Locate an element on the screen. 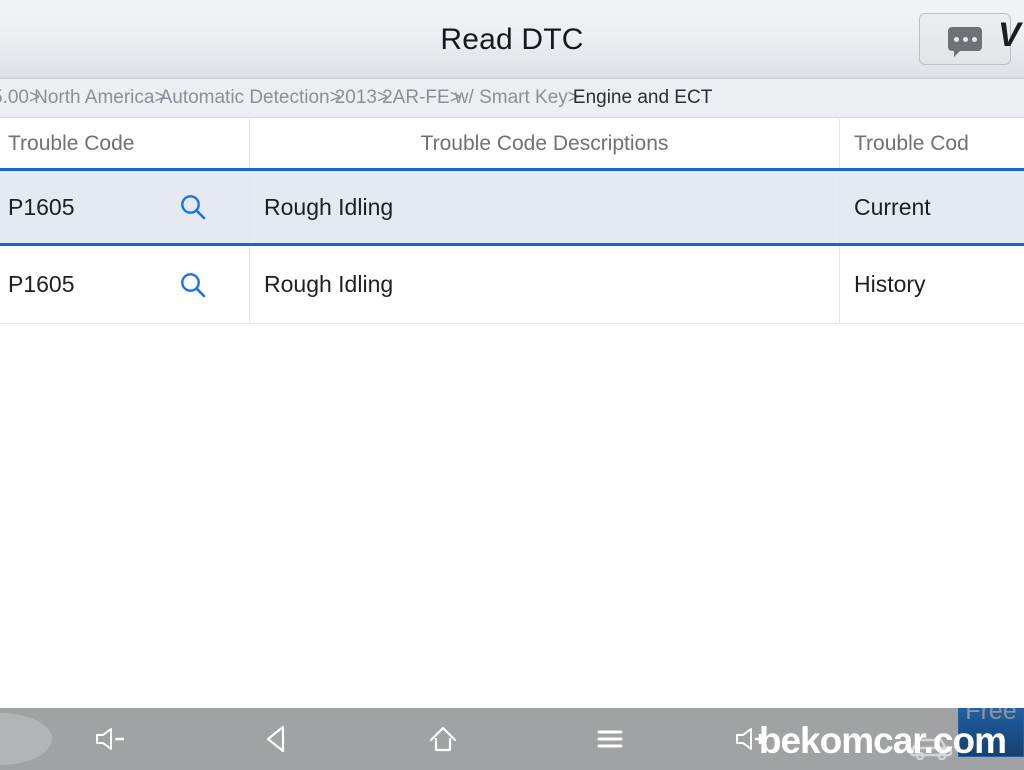  volume-up-button is located at coordinates (752, 739).